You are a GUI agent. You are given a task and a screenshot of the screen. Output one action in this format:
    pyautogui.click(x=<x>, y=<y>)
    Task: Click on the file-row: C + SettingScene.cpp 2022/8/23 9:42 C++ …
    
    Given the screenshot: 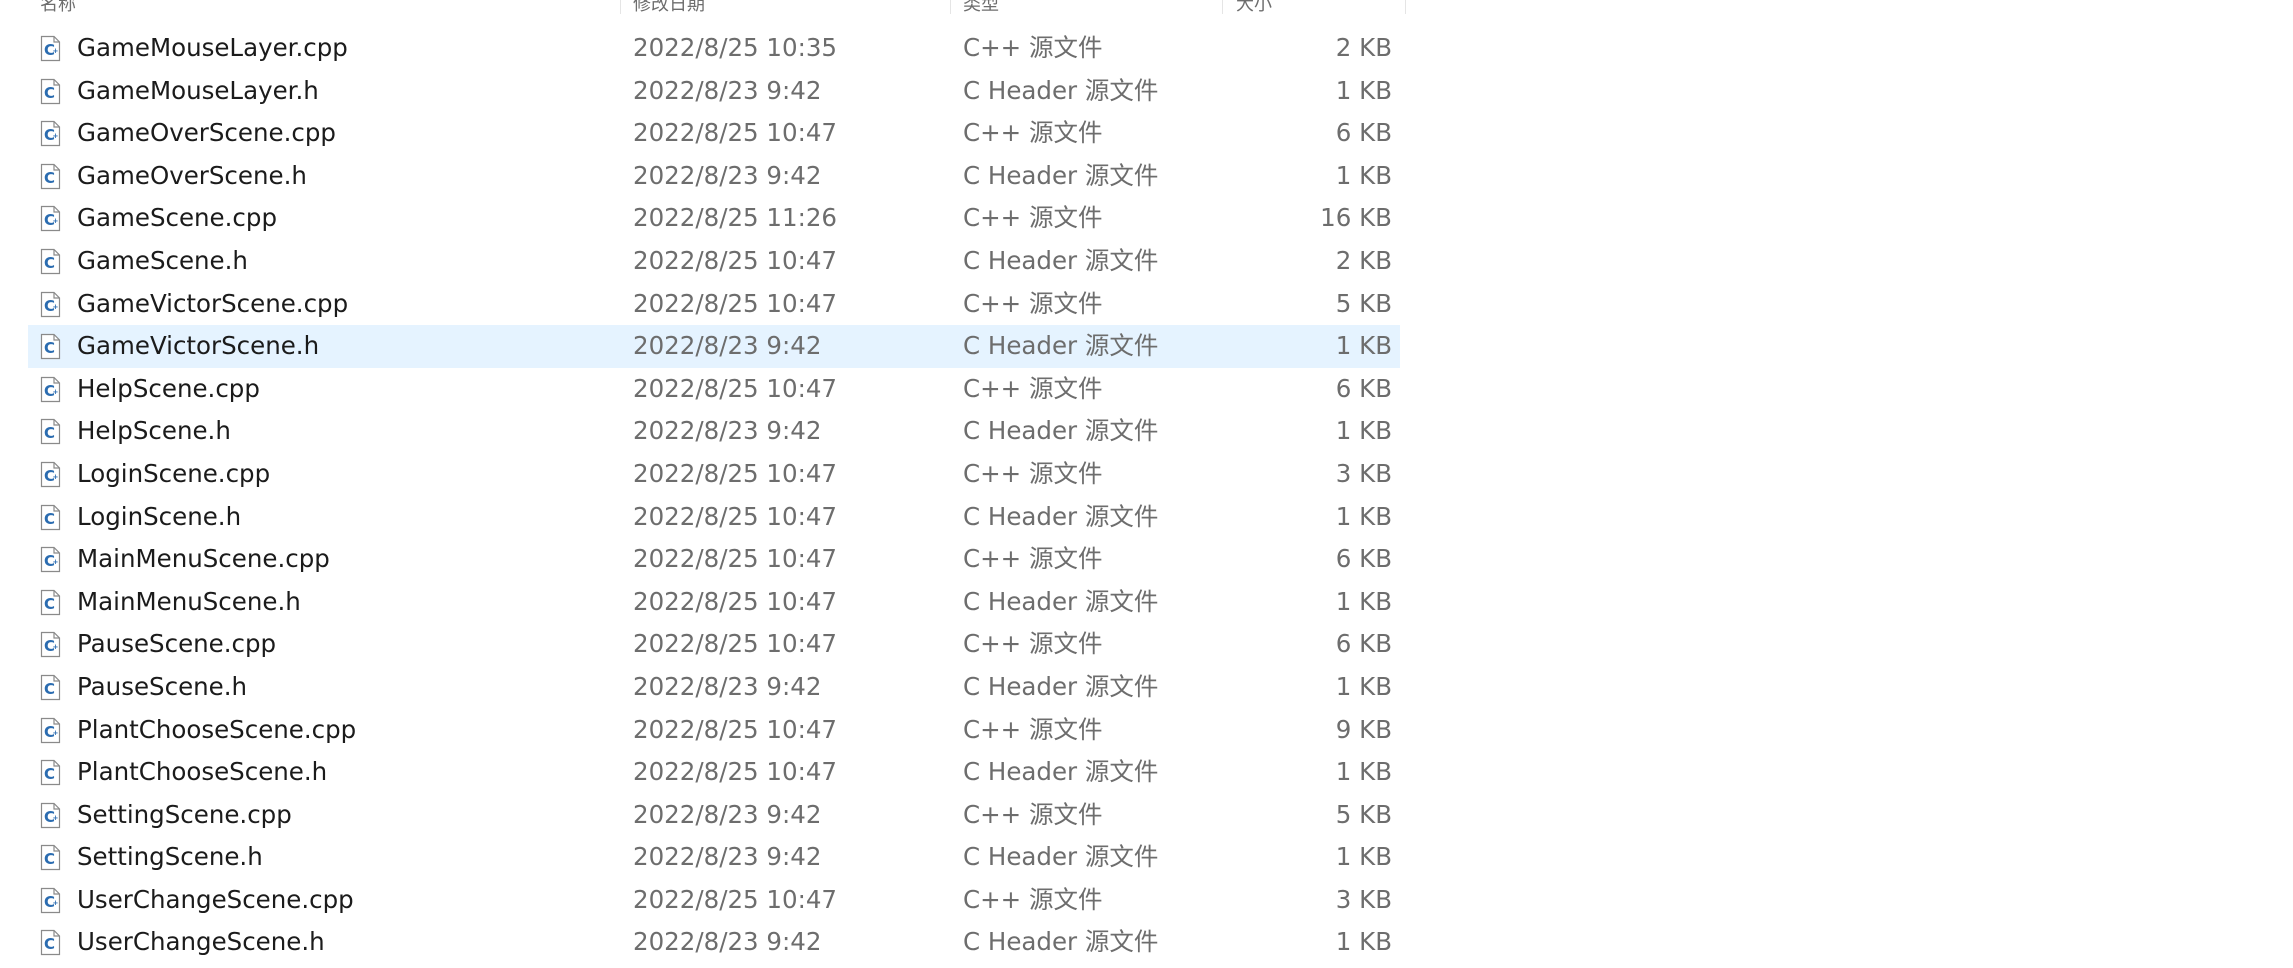 What is the action you would take?
    pyautogui.click(x=714, y=815)
    